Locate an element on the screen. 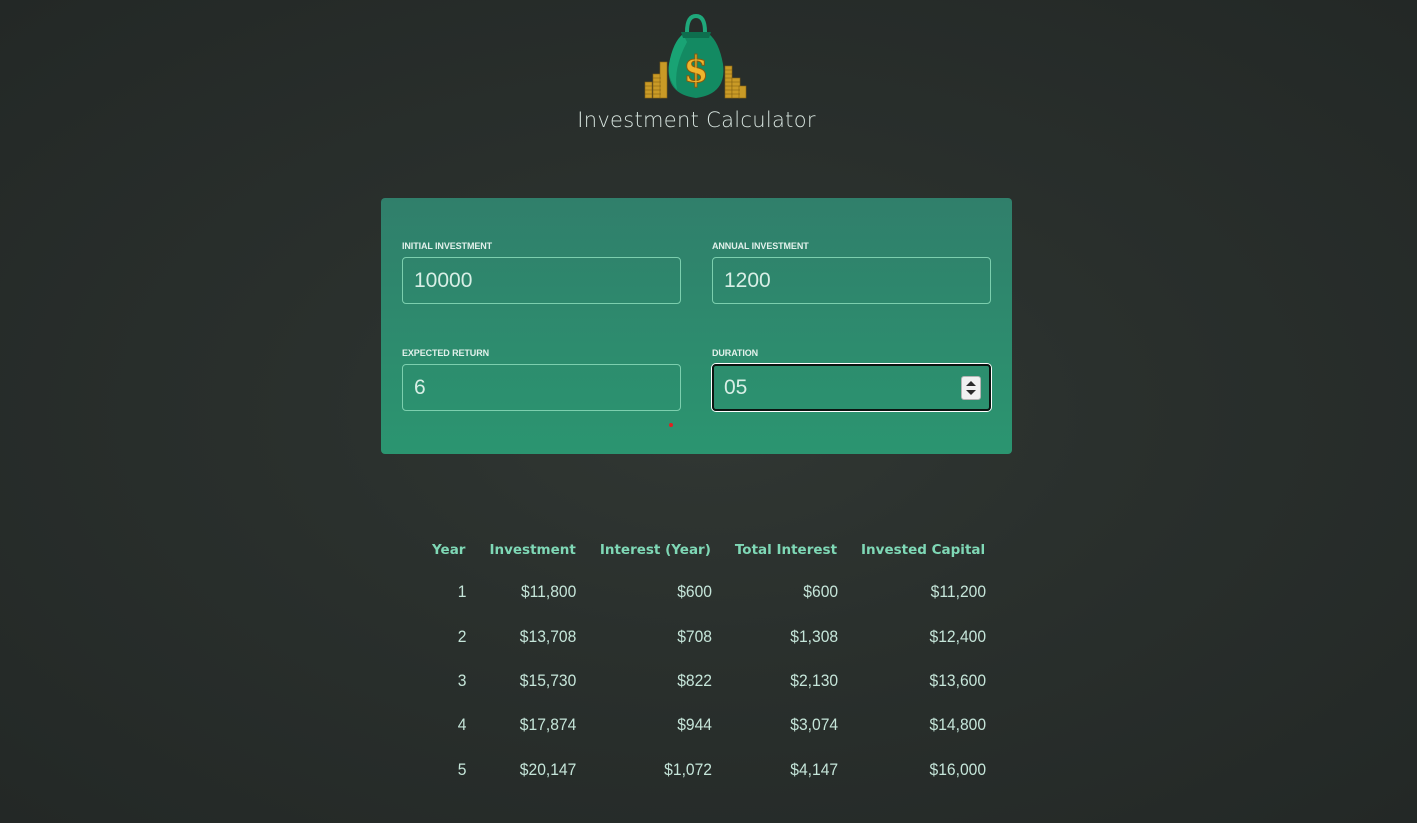  initial-investment-input: 10000 is located at coordinates (541, 280).